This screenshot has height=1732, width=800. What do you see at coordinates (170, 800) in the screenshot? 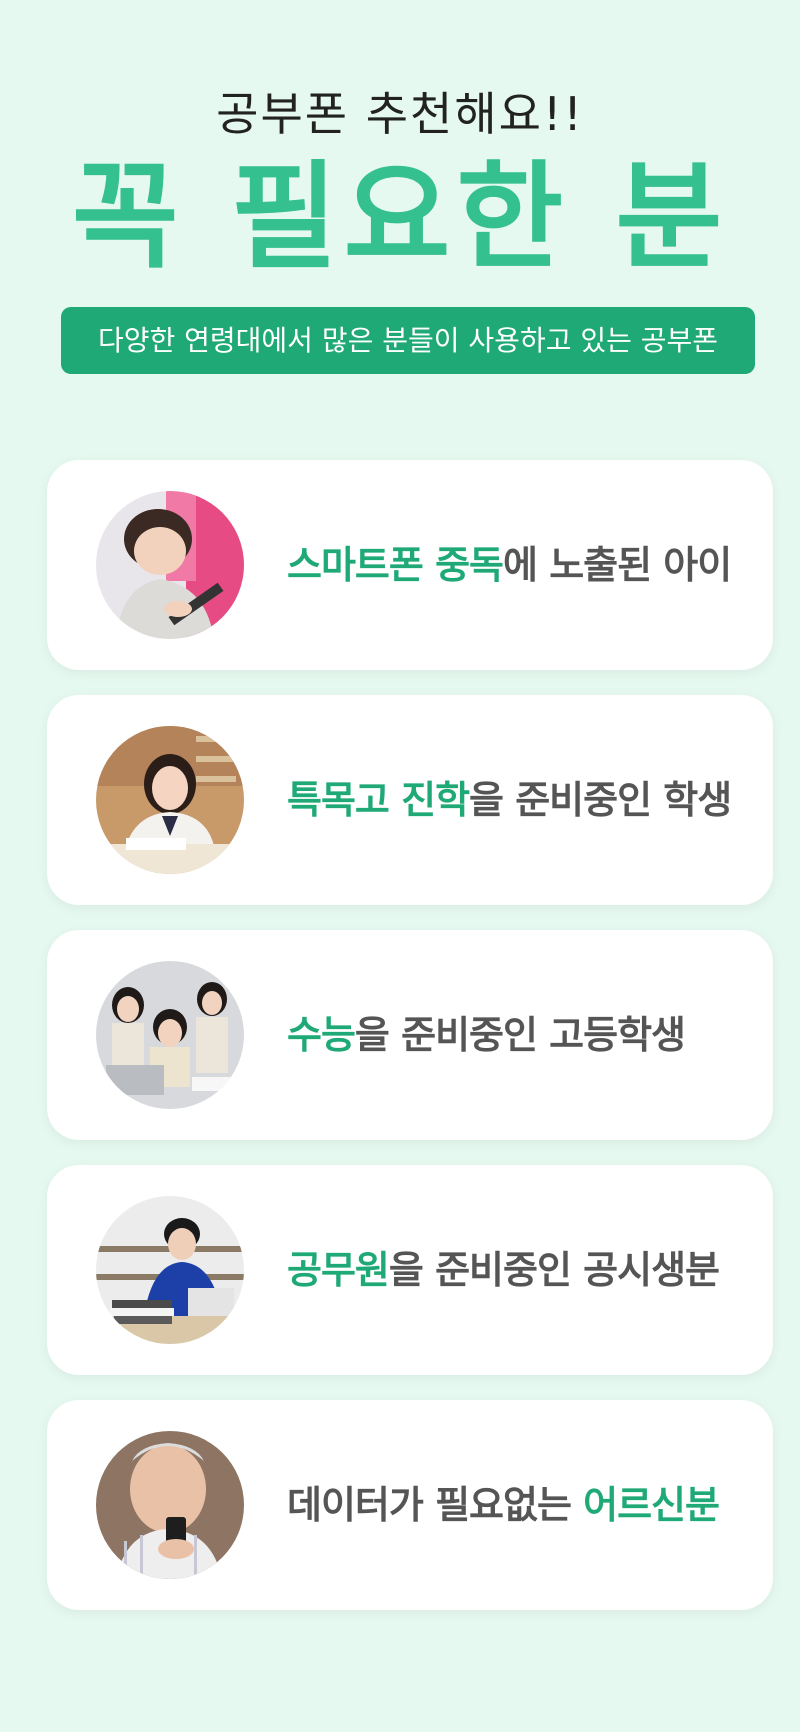
I see `student-studying-photo` at bounding box center [170, 800].